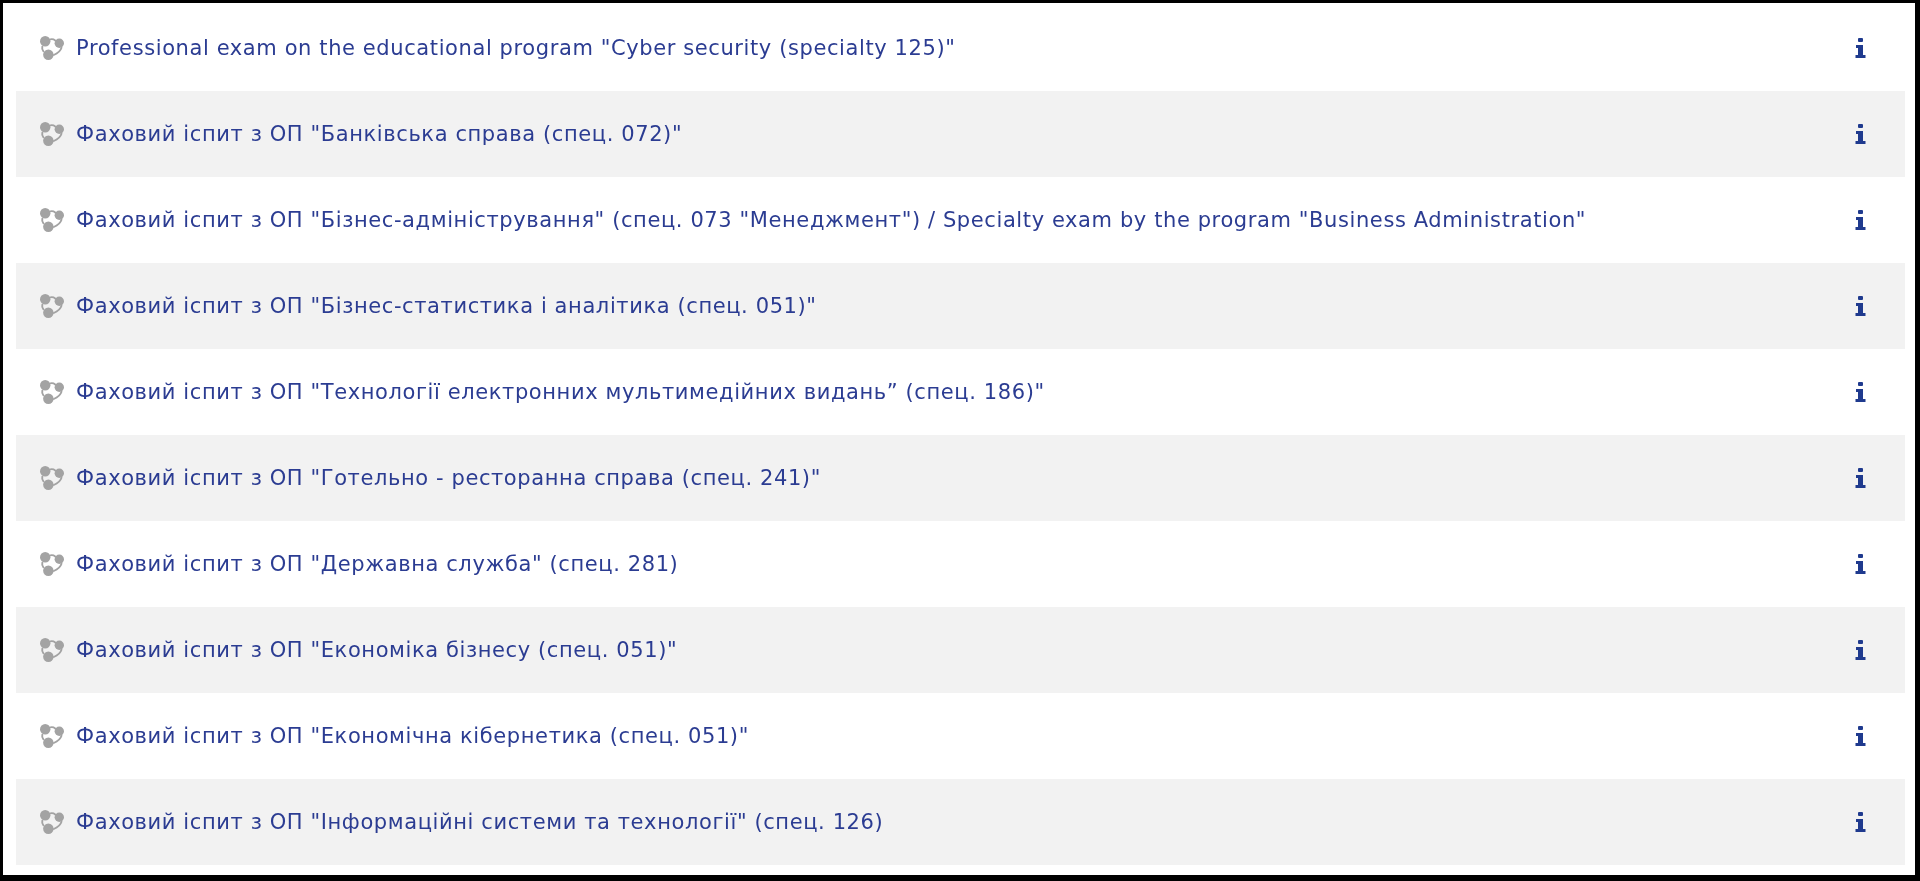 The image size is (1920, 881). I want to click on exam-link: Фаховий іспит з ОП "Банківська справа (спец. 072)", so click(379, 134).